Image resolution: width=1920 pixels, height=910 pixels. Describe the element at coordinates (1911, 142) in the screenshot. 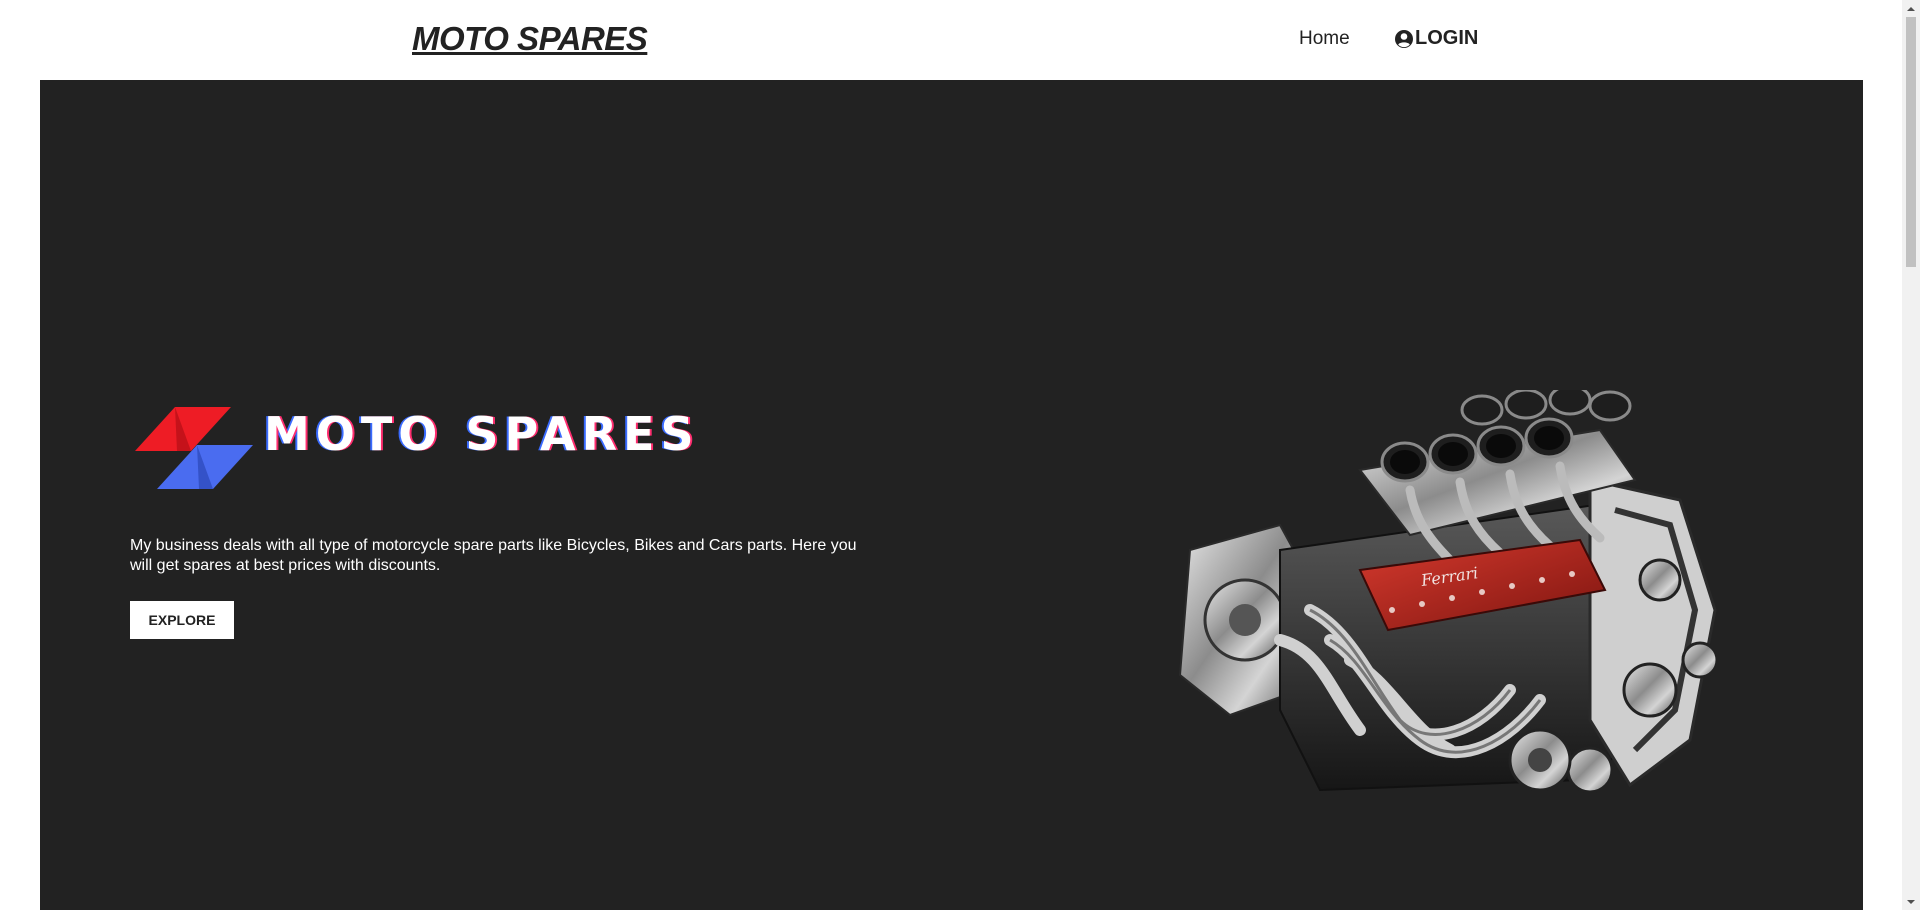

I see `scrollbar-thumb` at that location.